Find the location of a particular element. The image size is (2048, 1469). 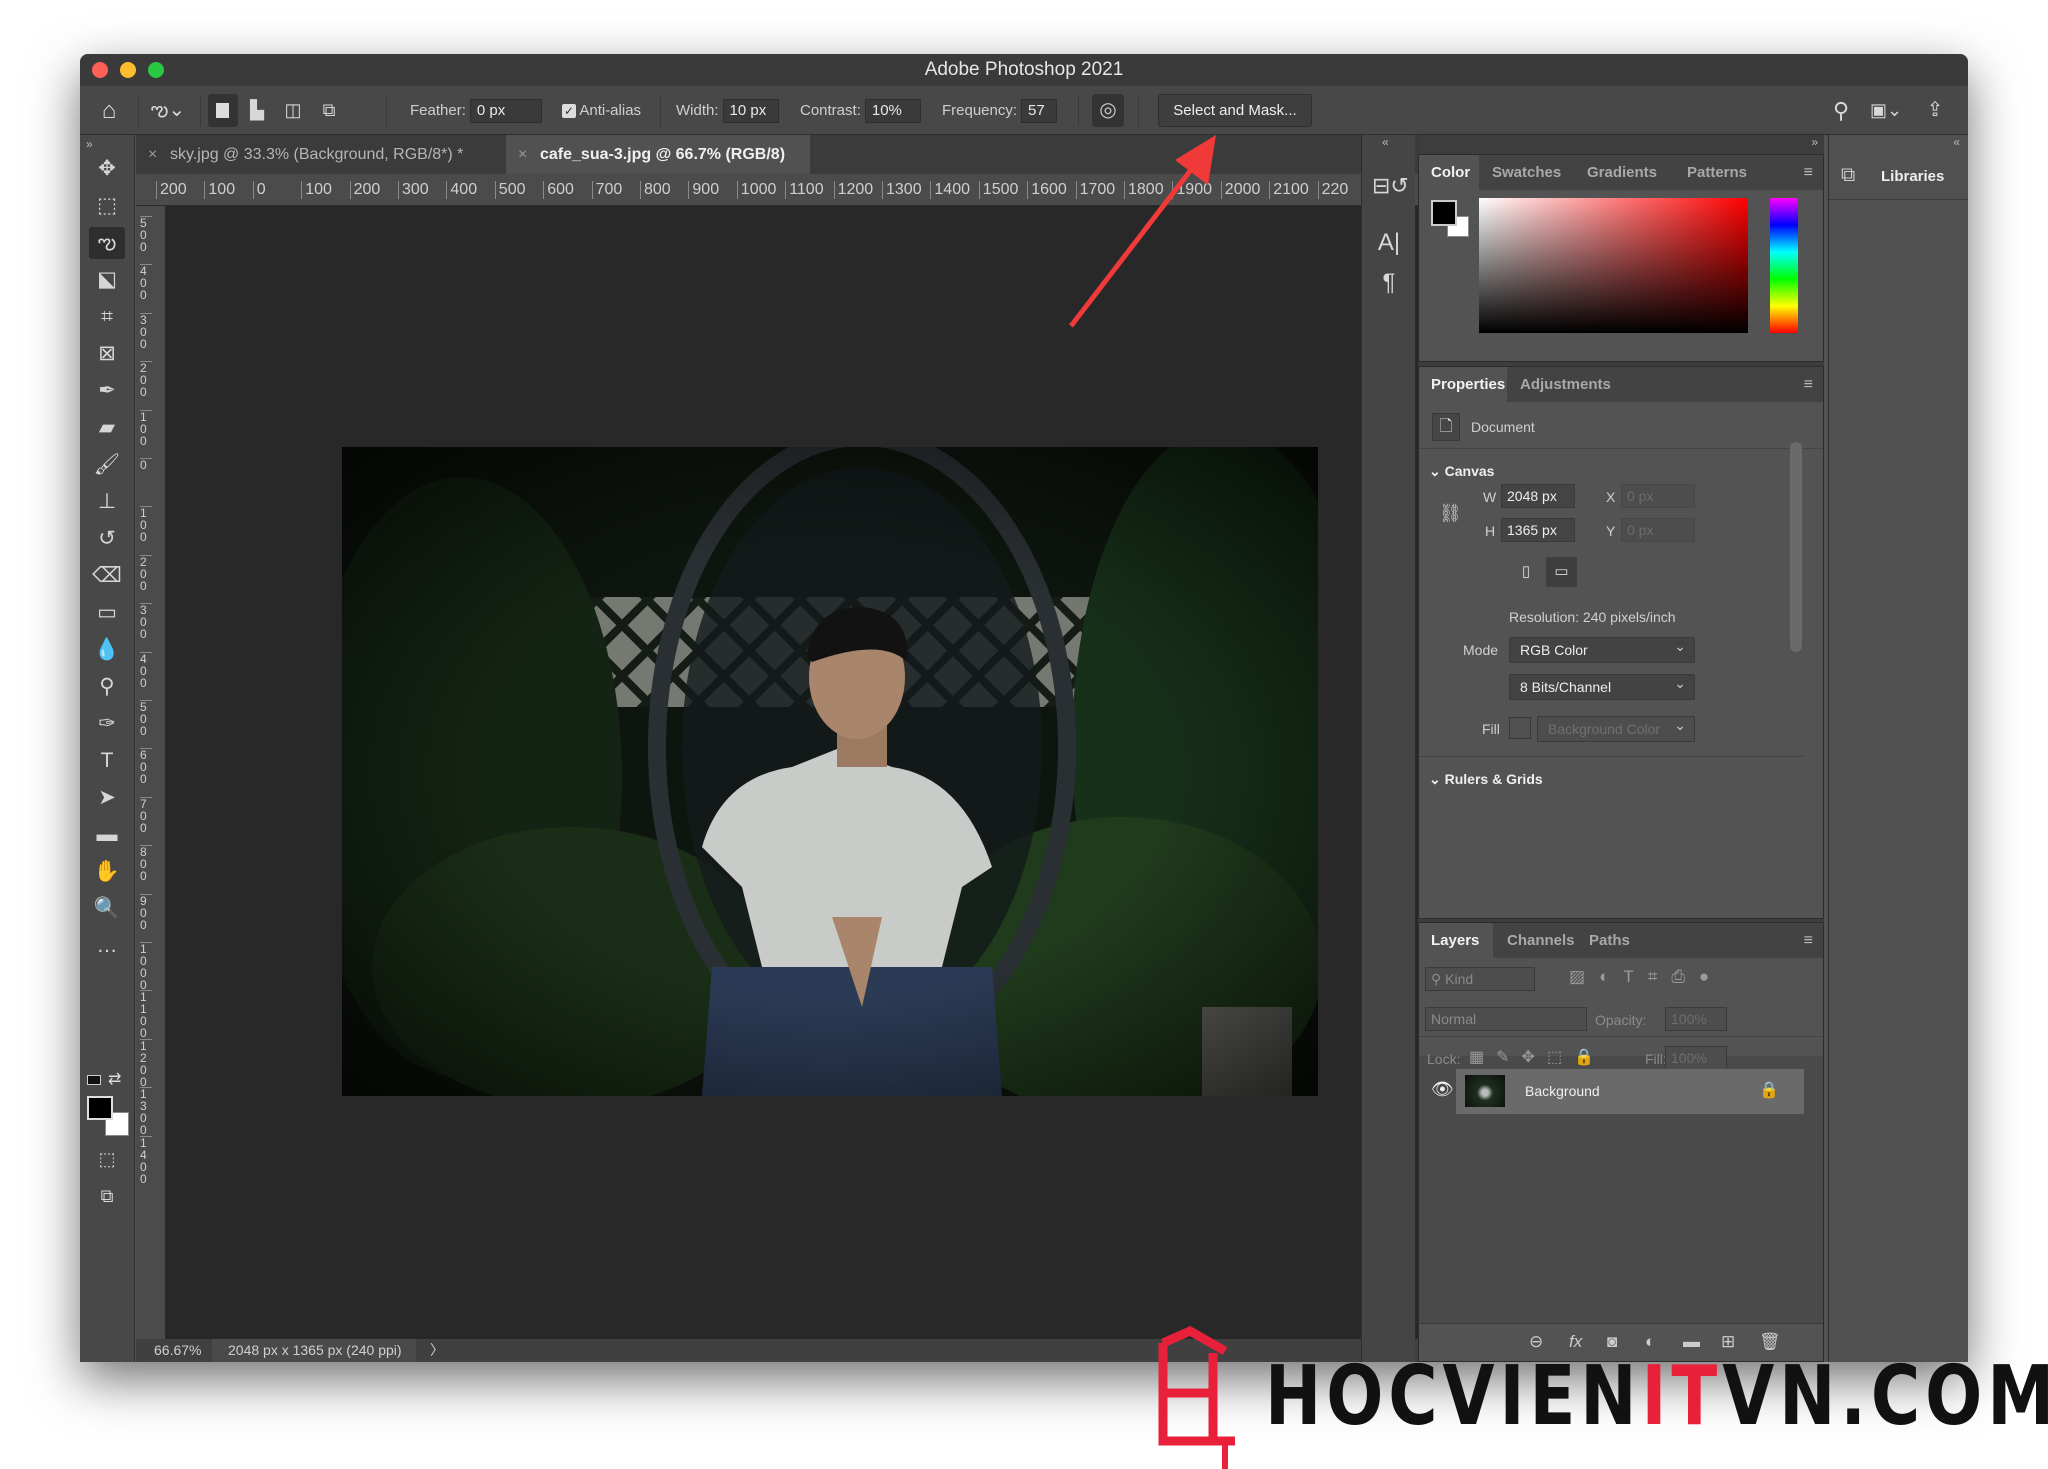

arrow-shaft is located at coordinates (1135, 242).